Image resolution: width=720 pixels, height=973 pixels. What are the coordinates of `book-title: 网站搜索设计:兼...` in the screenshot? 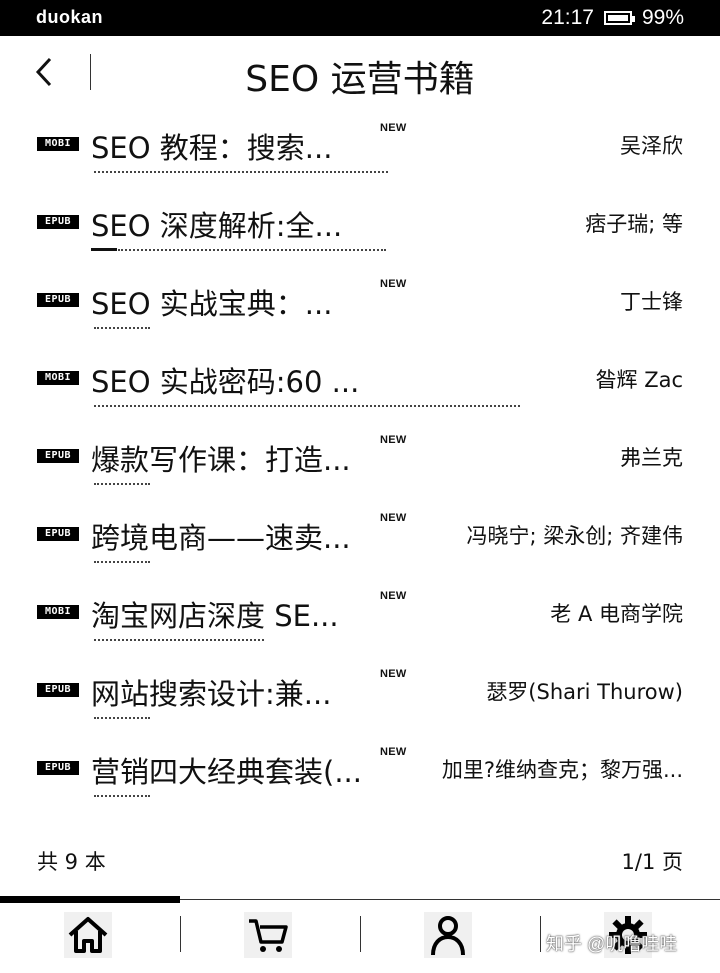 It's located at (211, 694).